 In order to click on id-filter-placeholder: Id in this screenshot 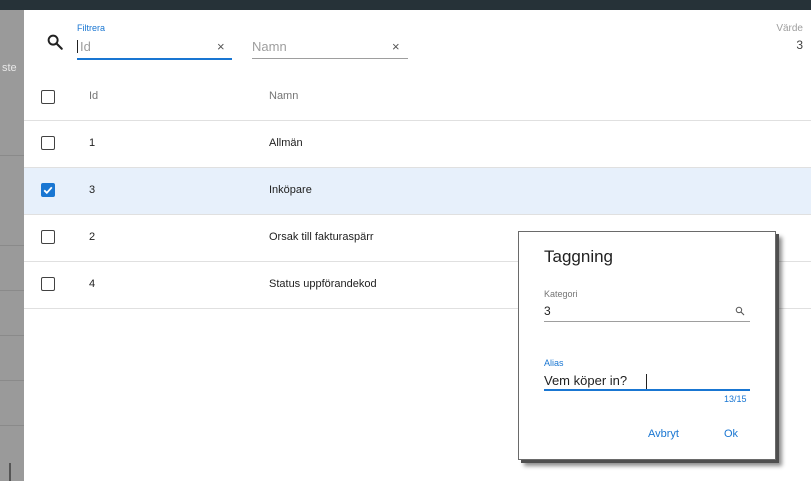, I will do `click(85, 46)`.